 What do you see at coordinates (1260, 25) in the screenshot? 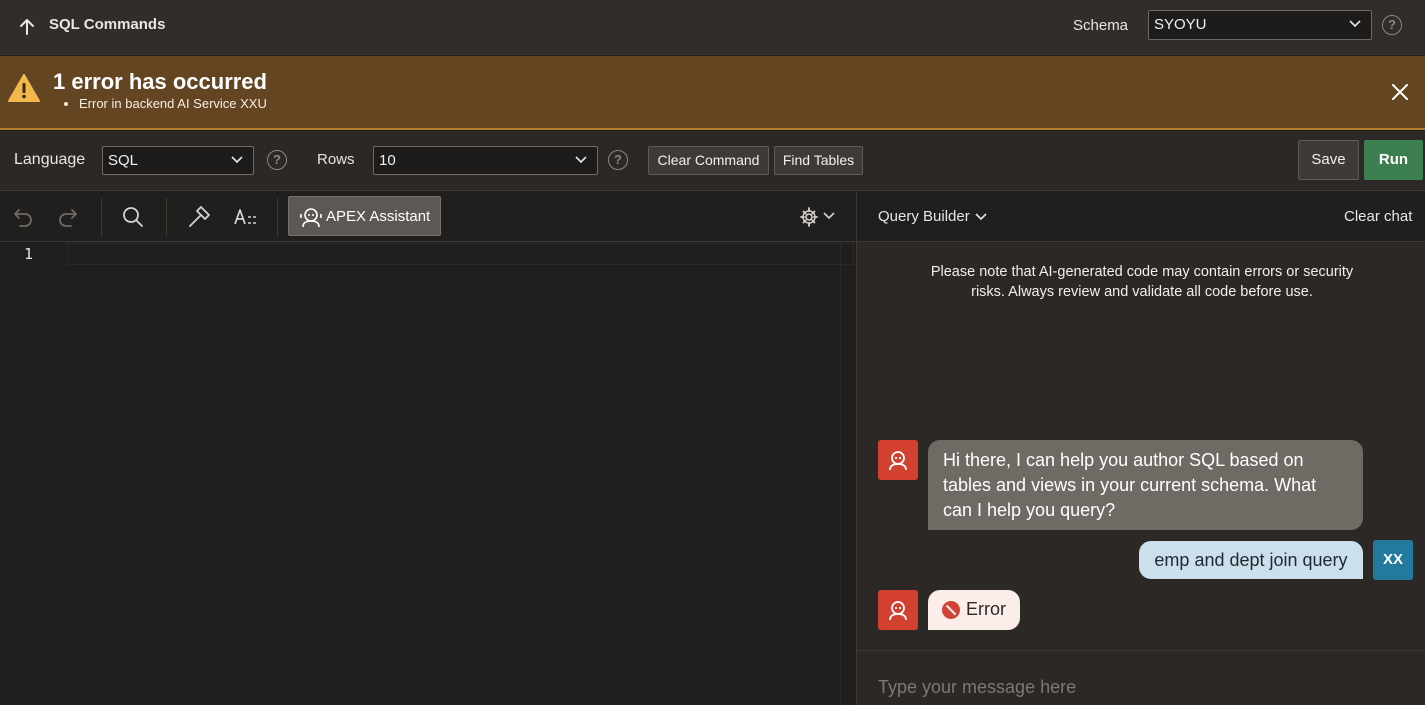
I see `schema-select: SYOYU` at bounding box center [1260, 25].